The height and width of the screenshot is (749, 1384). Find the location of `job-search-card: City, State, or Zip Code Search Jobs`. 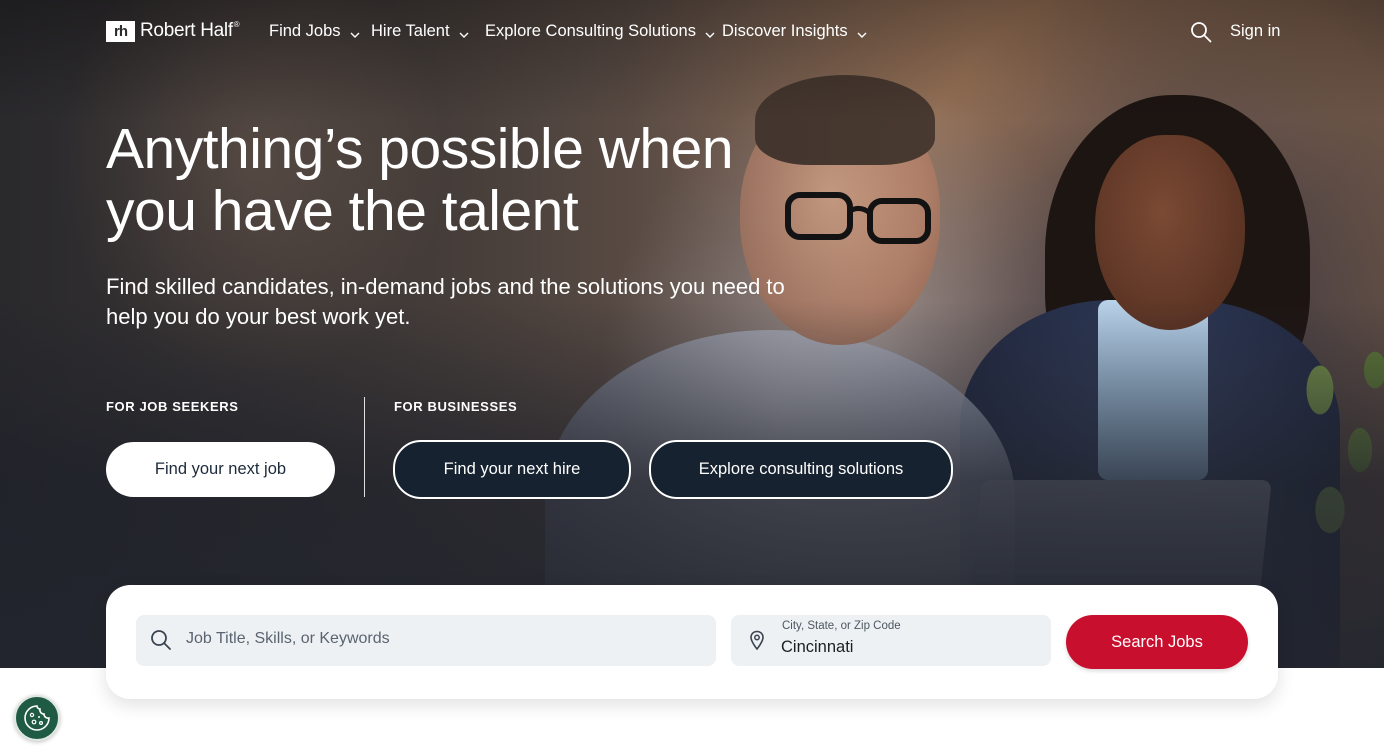

job-search-card: City, State, or Zip Code Search Jobs is located at coordinates (692, 642).